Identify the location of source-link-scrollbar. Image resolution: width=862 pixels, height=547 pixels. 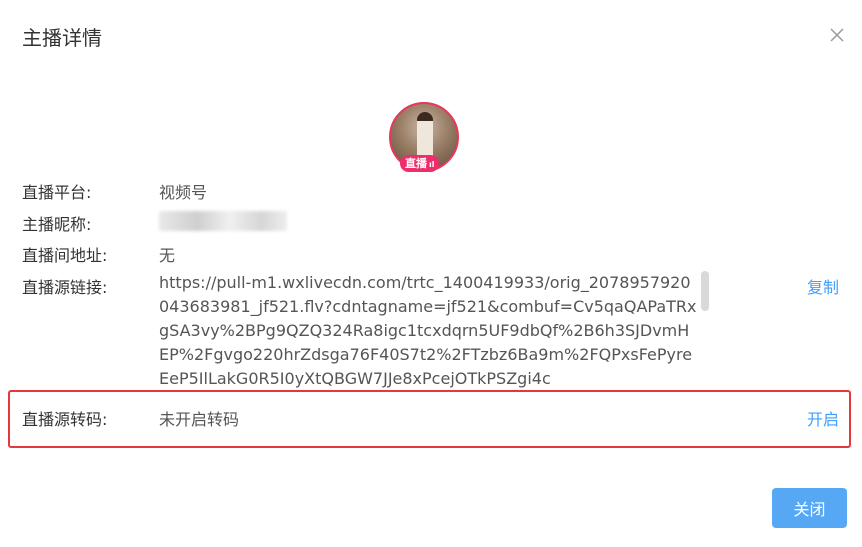
(705, 332).